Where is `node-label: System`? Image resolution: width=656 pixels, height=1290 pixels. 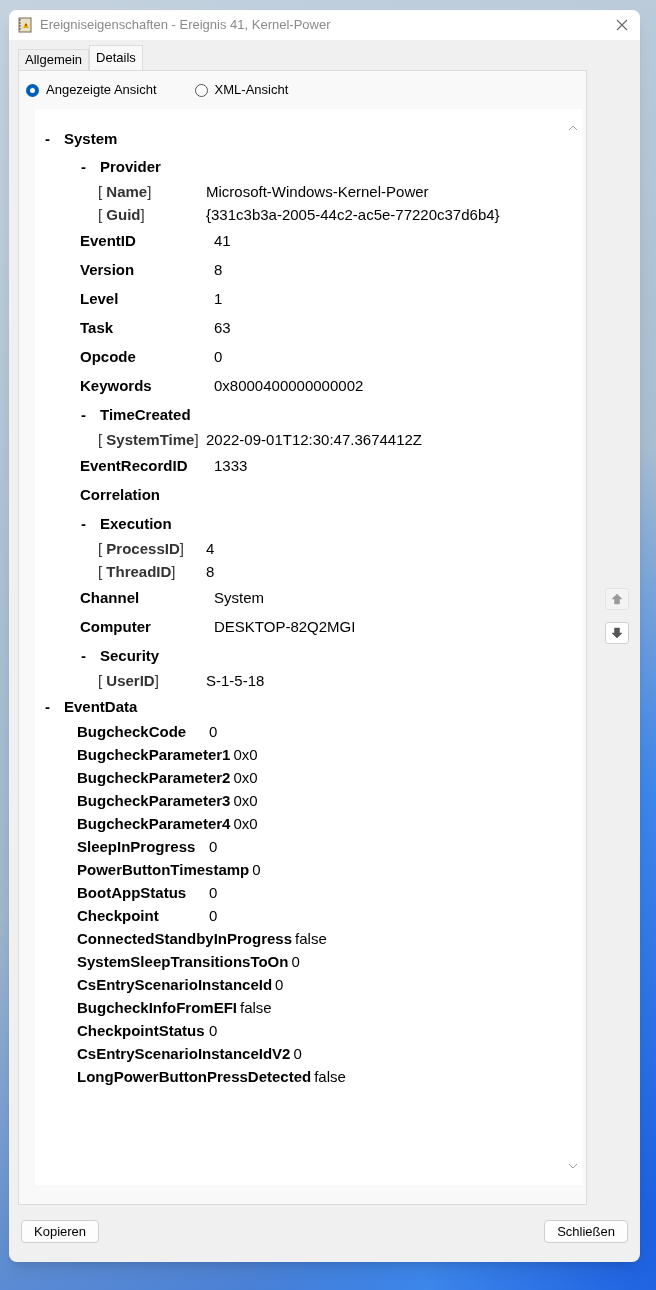 node-label: System is located at coordinates (91, 138).